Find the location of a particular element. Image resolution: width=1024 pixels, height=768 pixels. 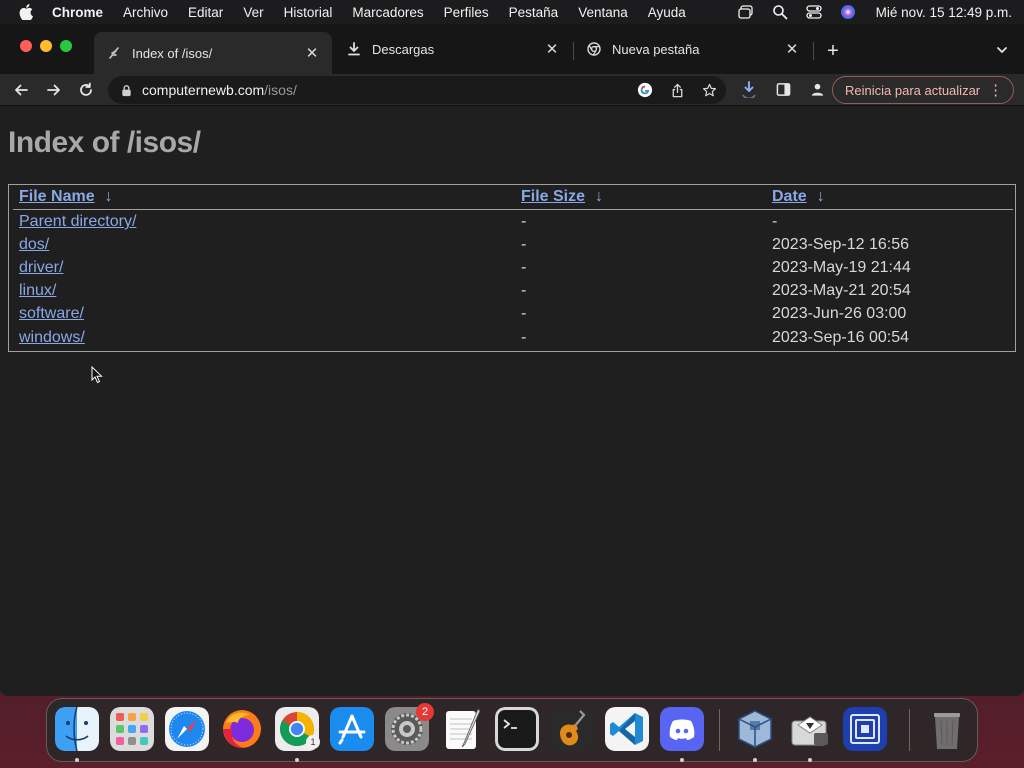

tab-descargas: Descargas ✕ is located at coordinates (453, 49).